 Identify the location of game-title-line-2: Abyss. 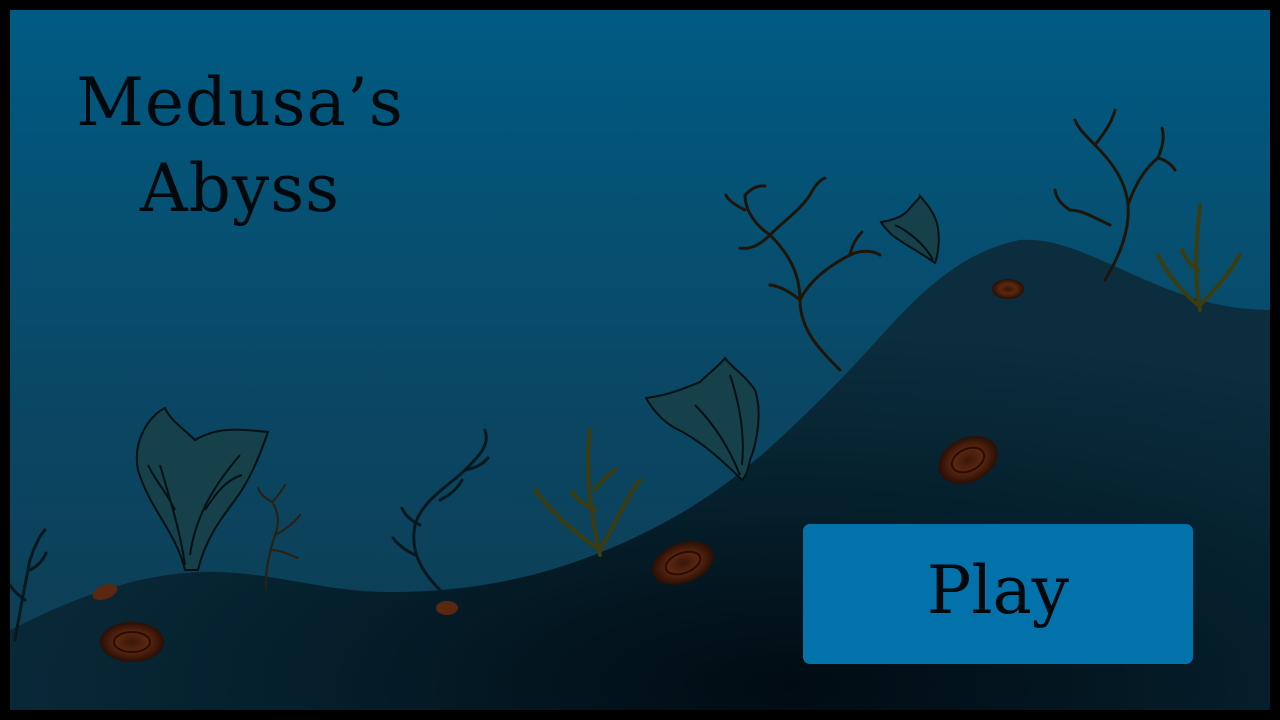
(240, 188).